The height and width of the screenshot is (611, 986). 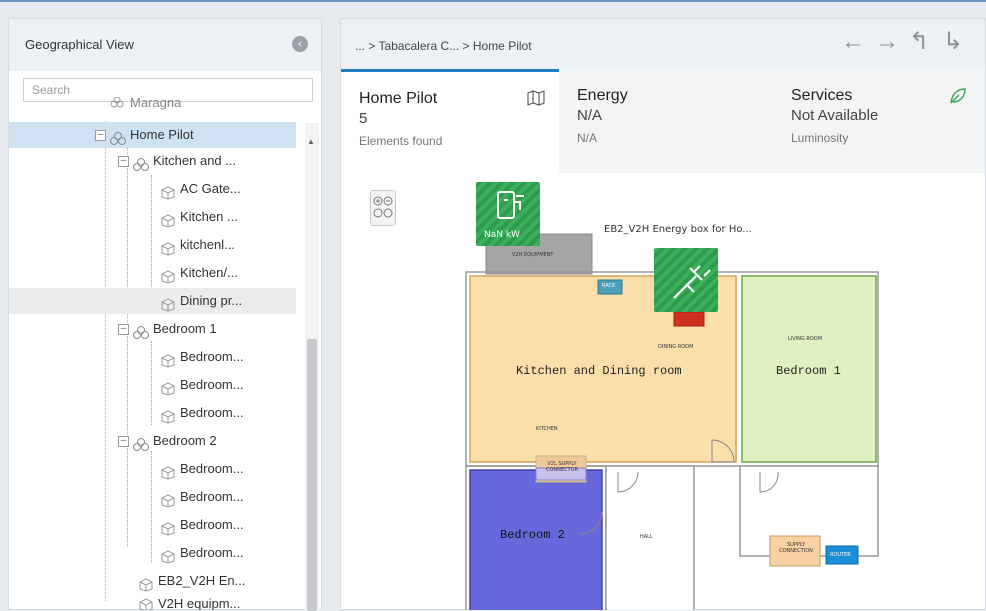 I want to click on tab-title: Energy, so click(x=602, y=95).